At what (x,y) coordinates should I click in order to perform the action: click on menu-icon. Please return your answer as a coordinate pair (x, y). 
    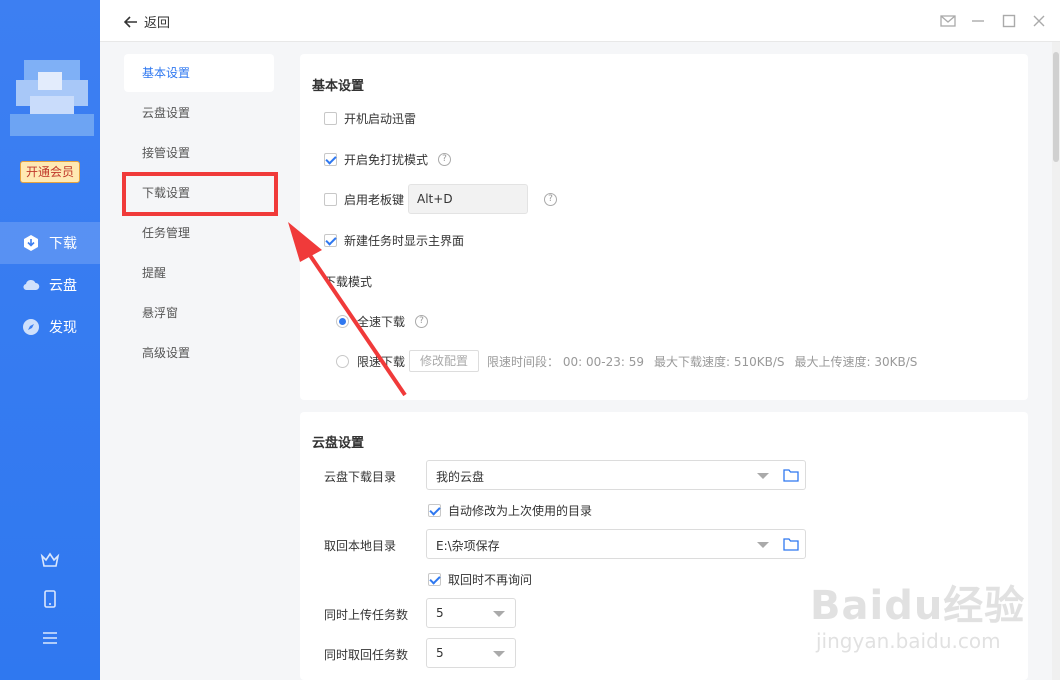
    Looking at the image, I should click on (50, 638).